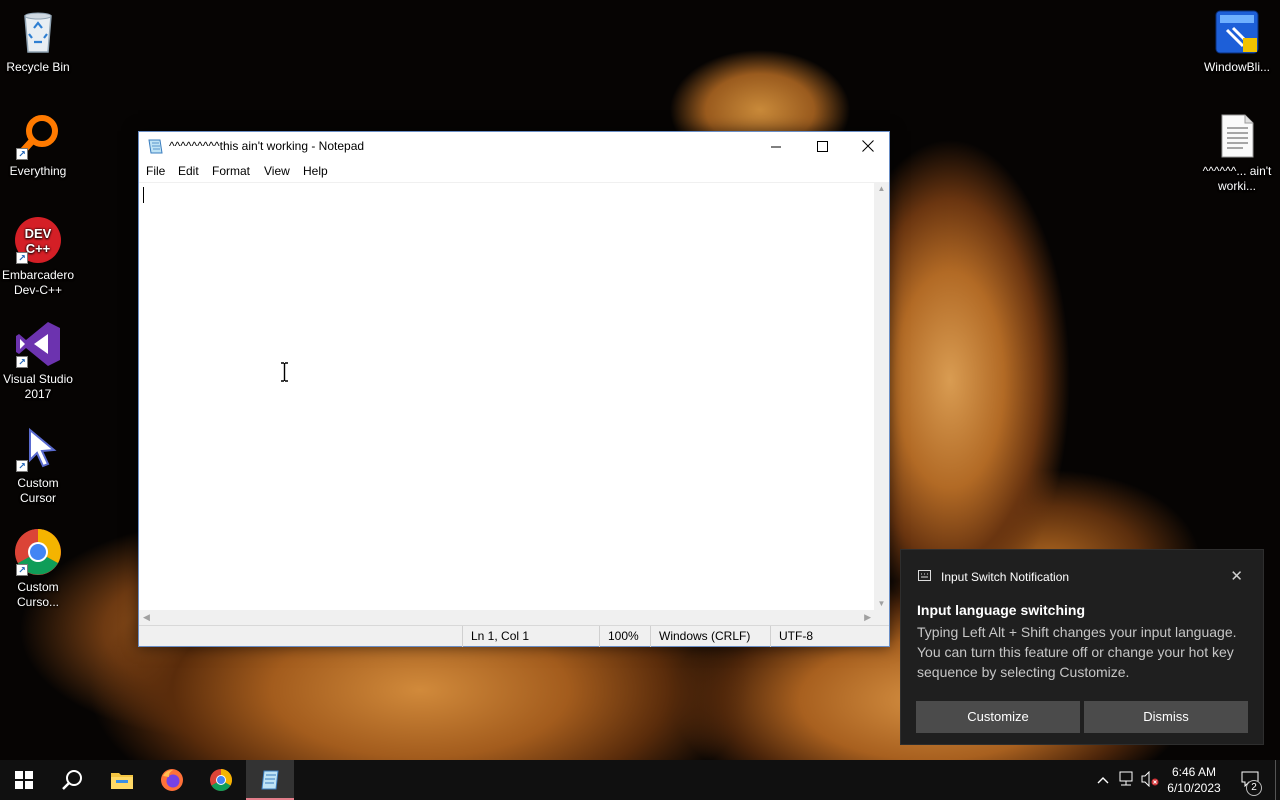 The image size is (1280, 800). What do you see at coordinates (514, 146) in the screenshot?
I see `title-bar: ^^^^^^^^^this ain't working - Notepad` at bounding box center [514, 146].